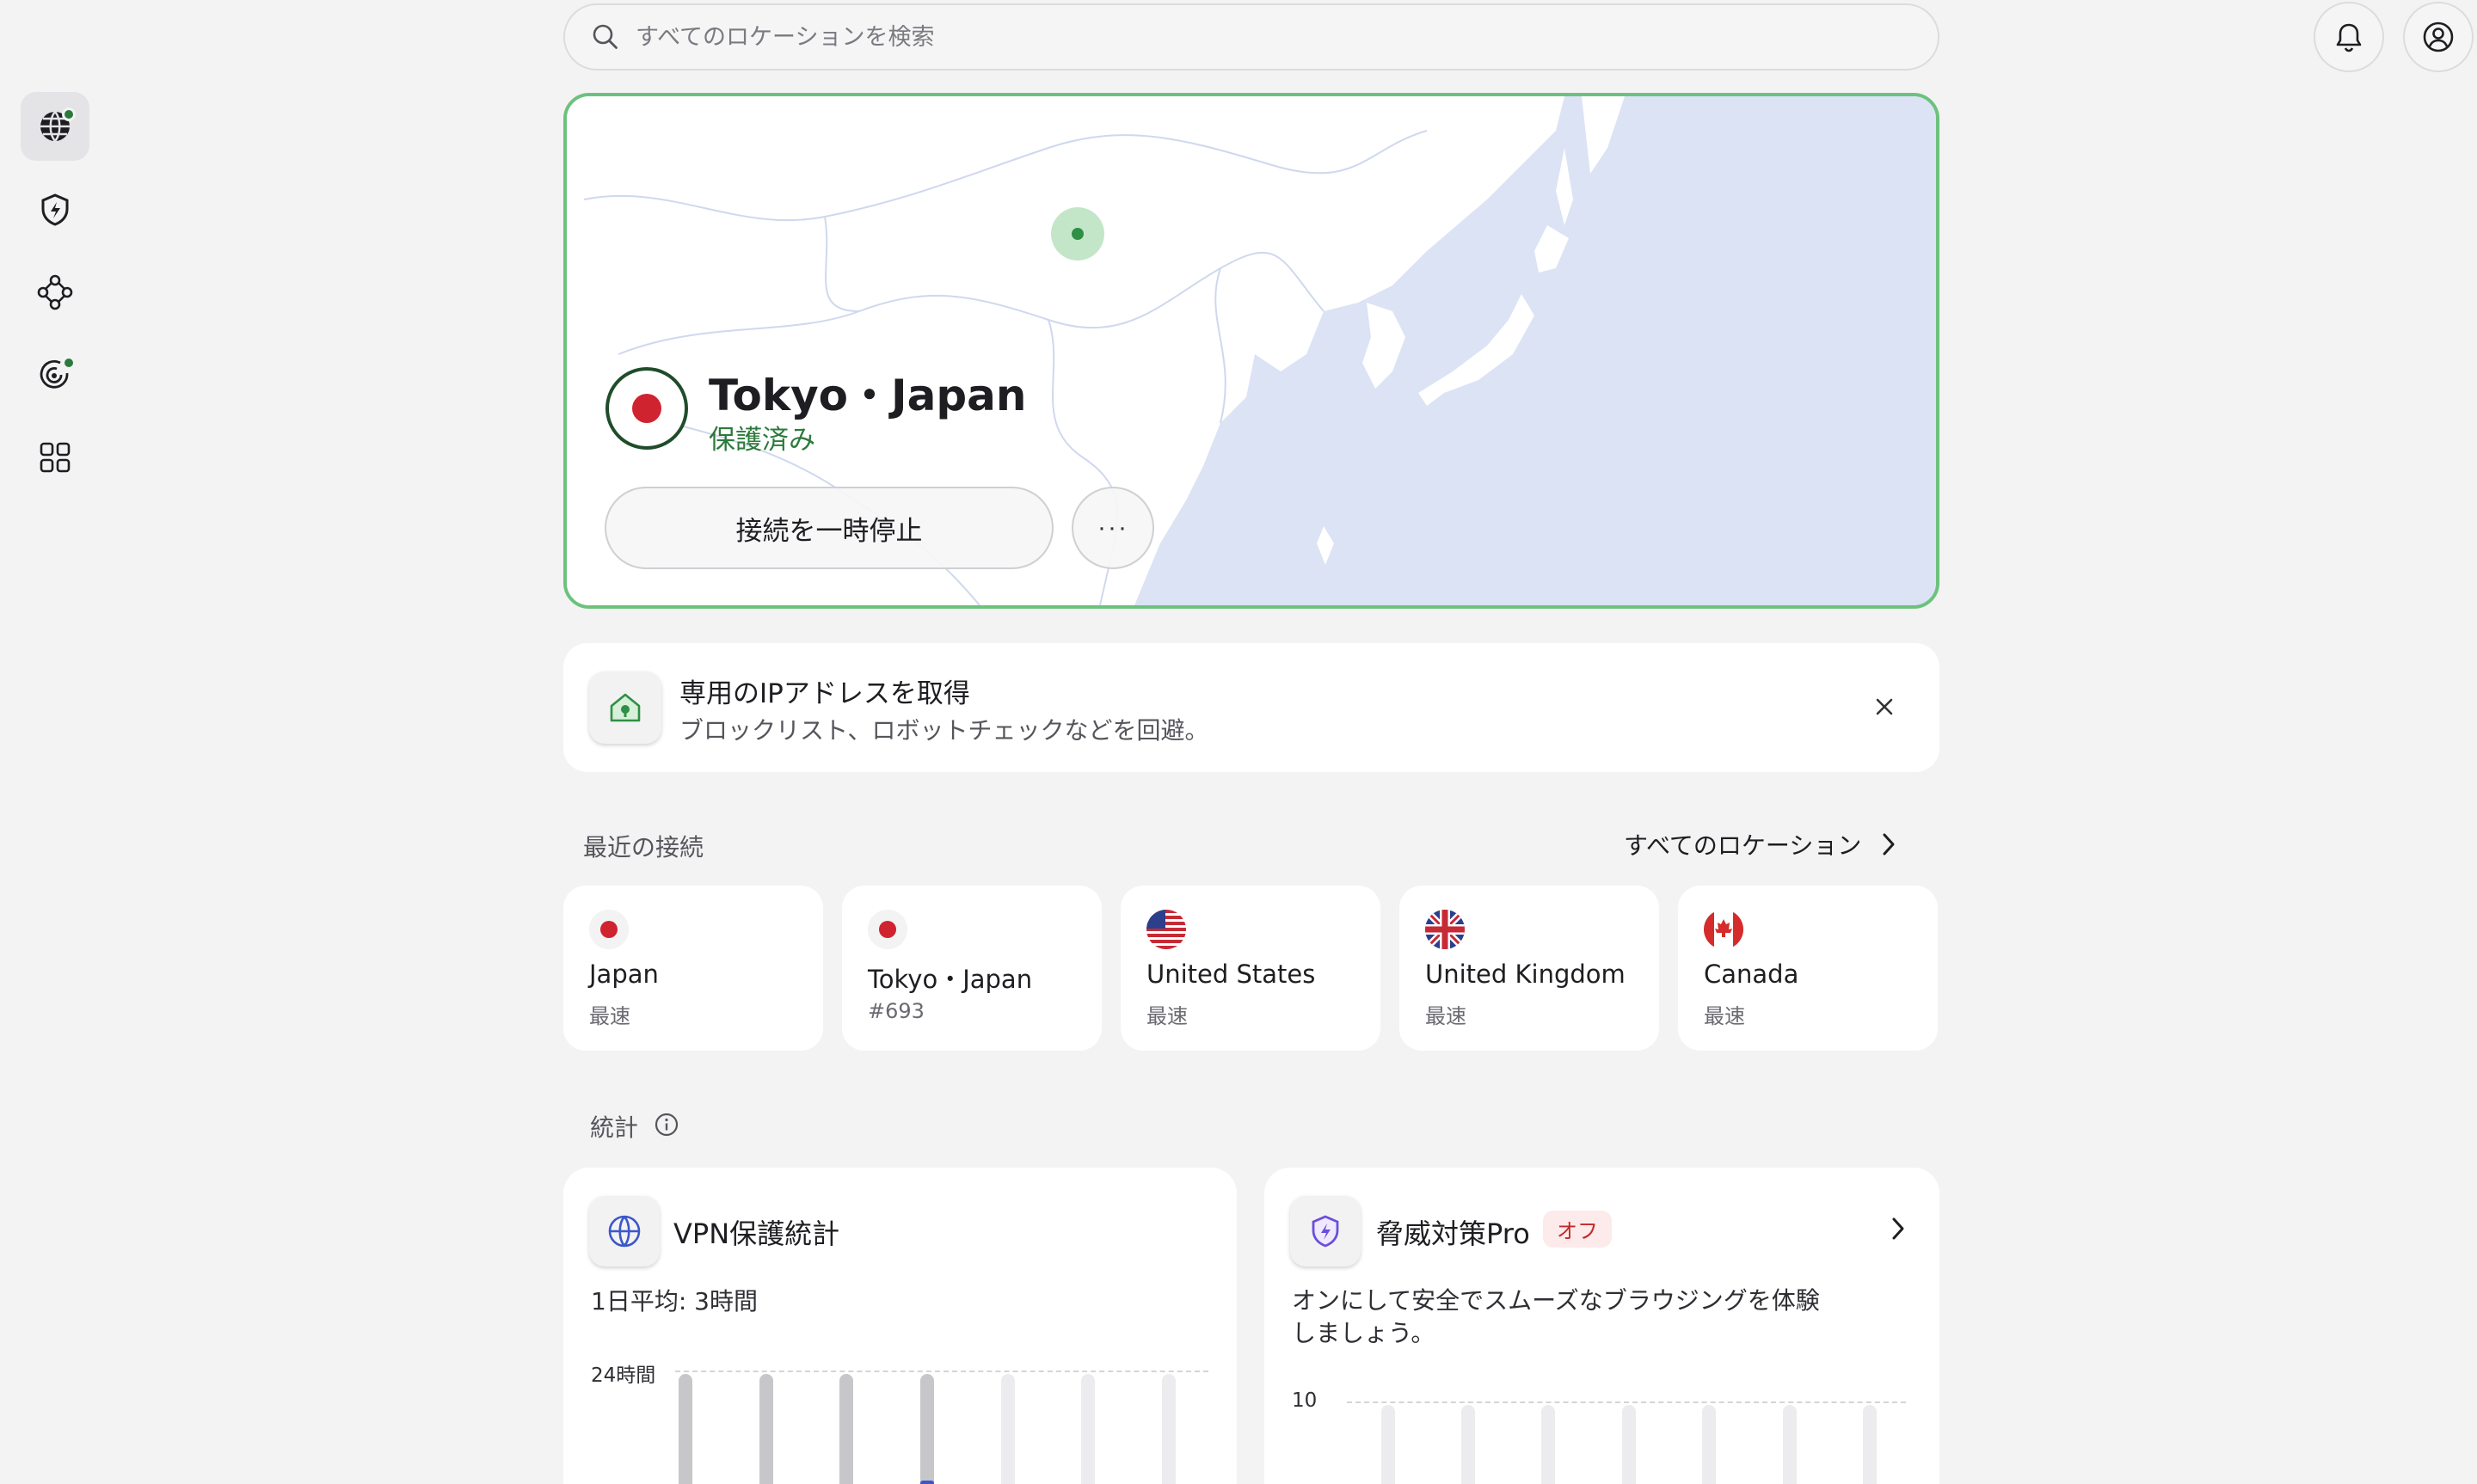  Describe the element at coordinates (615, 1127) in the screenshot. I see `stats-label: 統計` at that location.